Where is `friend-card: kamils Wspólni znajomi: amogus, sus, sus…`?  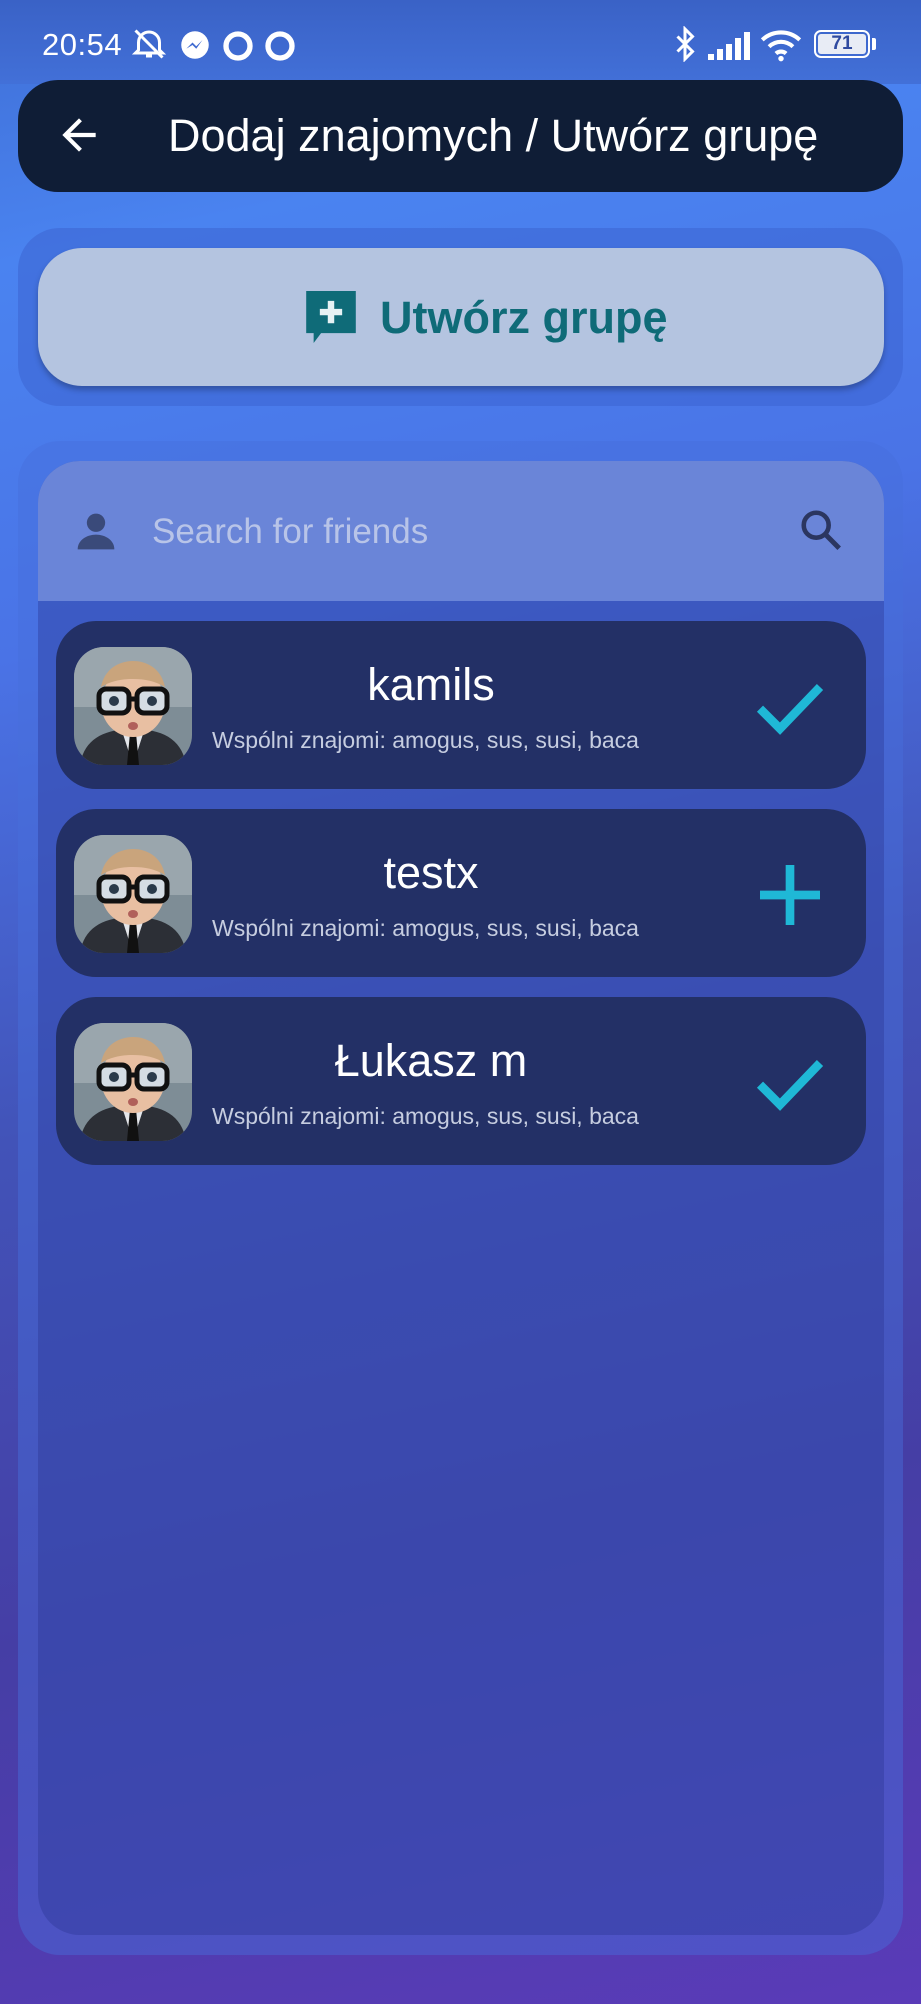 friend-card: kamils Wspólni znajomi: amogus, sus, sus… is located at coordinates (461, 705).